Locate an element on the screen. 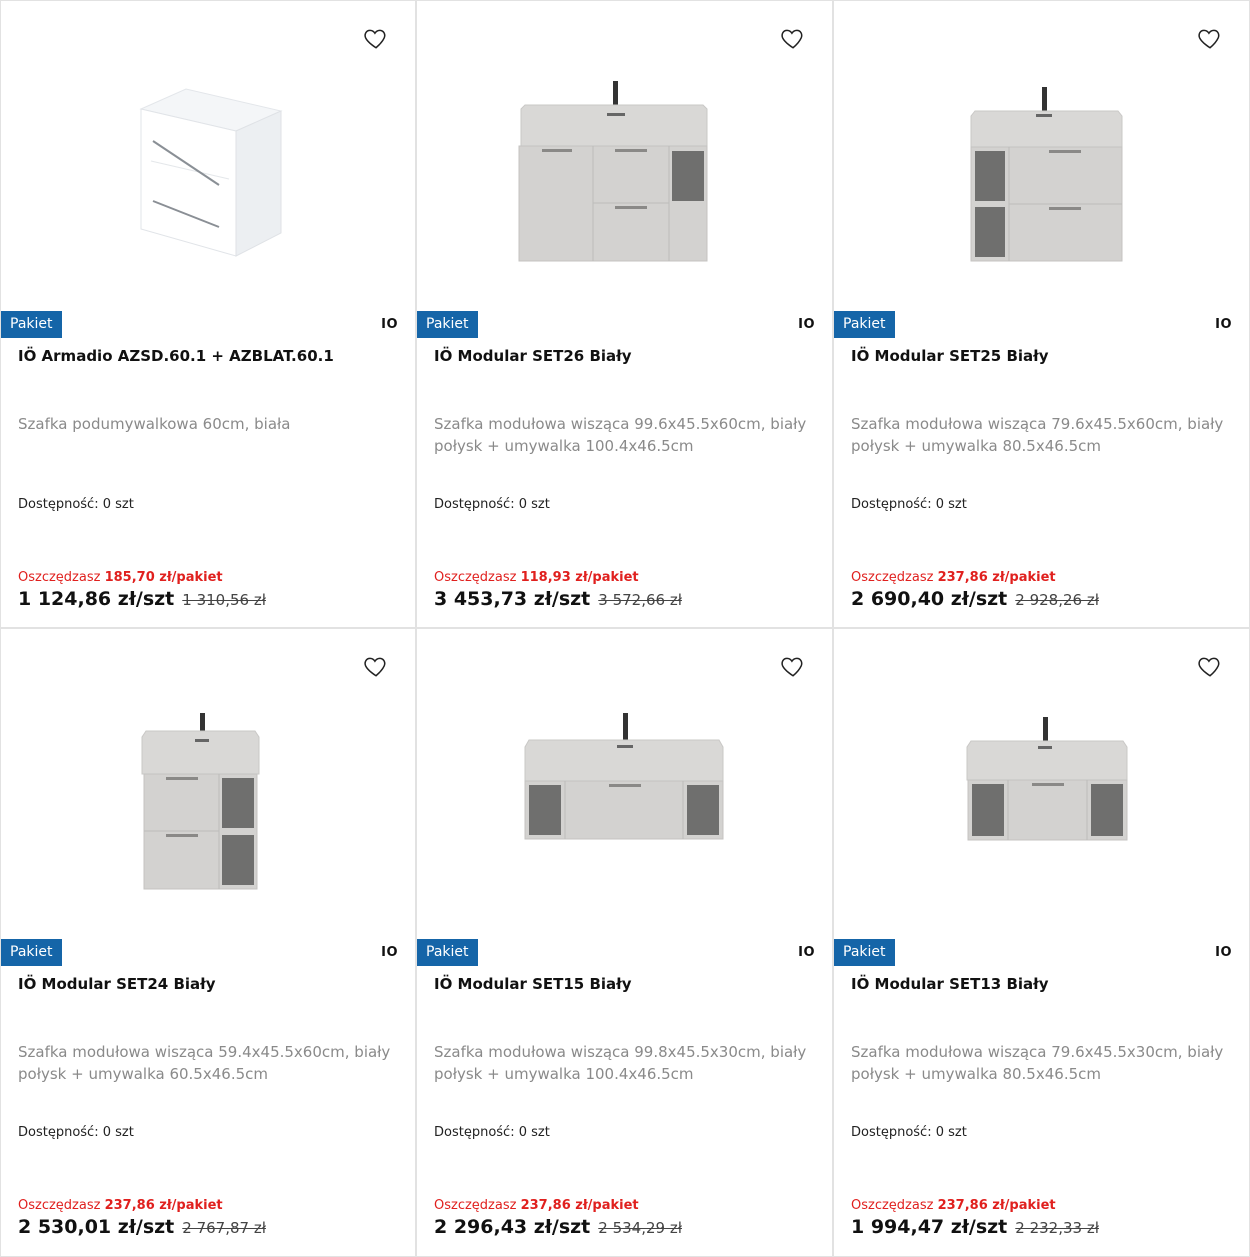 The height and width of the screenshot is (1257, 1250). old-price: 1 310,56 zł is located at coordinates (224, 600).